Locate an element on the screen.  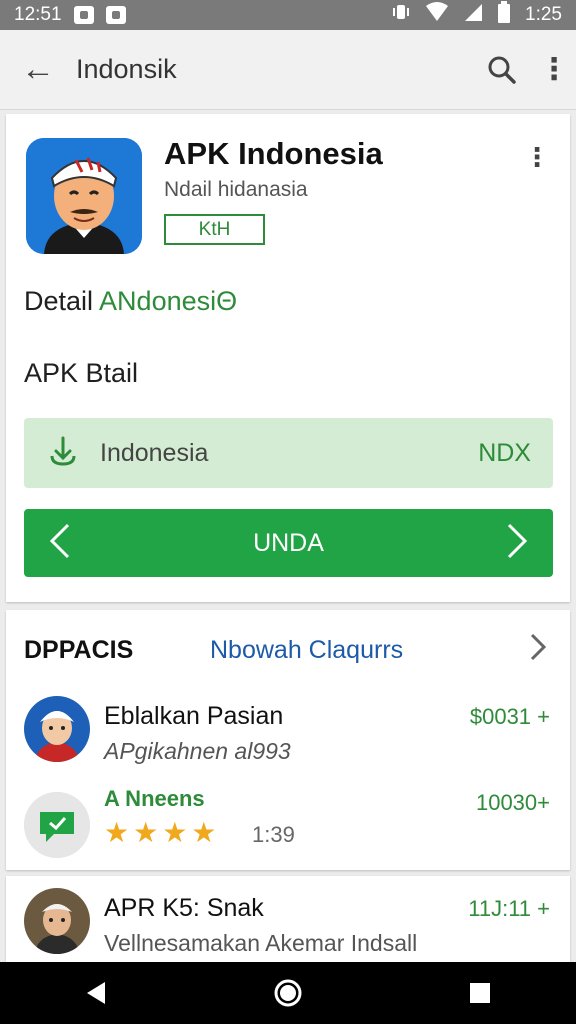
nav-recents-icon is located at coordinates (480, 993).